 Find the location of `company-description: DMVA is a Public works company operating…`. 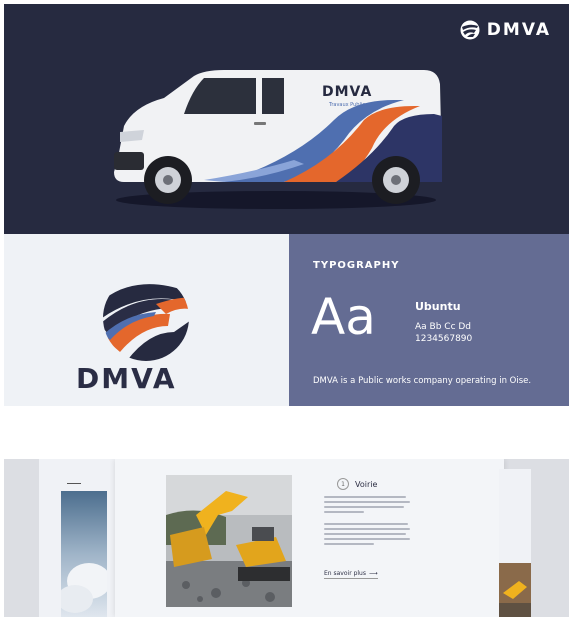

company-description: DMVA is a Public works company operating… is located at coordinates (422, 381).